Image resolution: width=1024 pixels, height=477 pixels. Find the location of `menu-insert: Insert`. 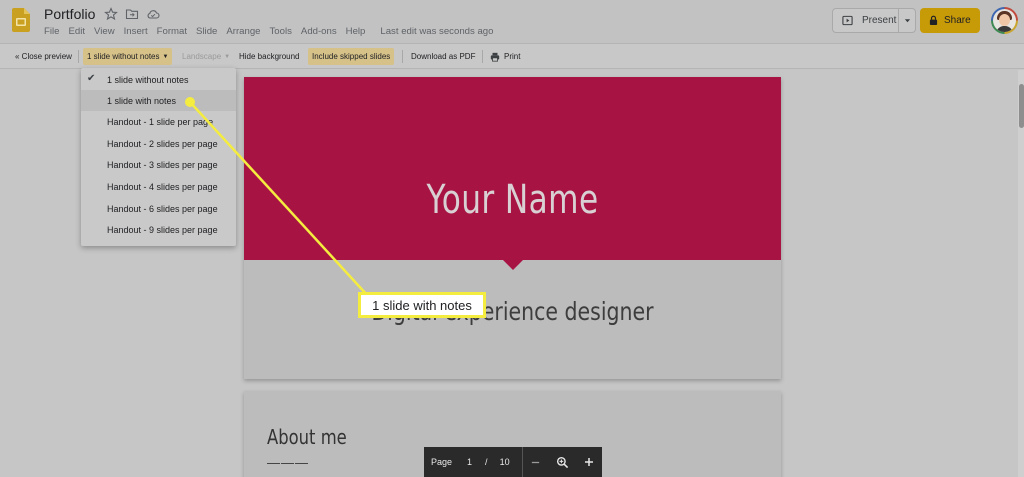

menu-insert: Insert is located at coordinates (136, 31).